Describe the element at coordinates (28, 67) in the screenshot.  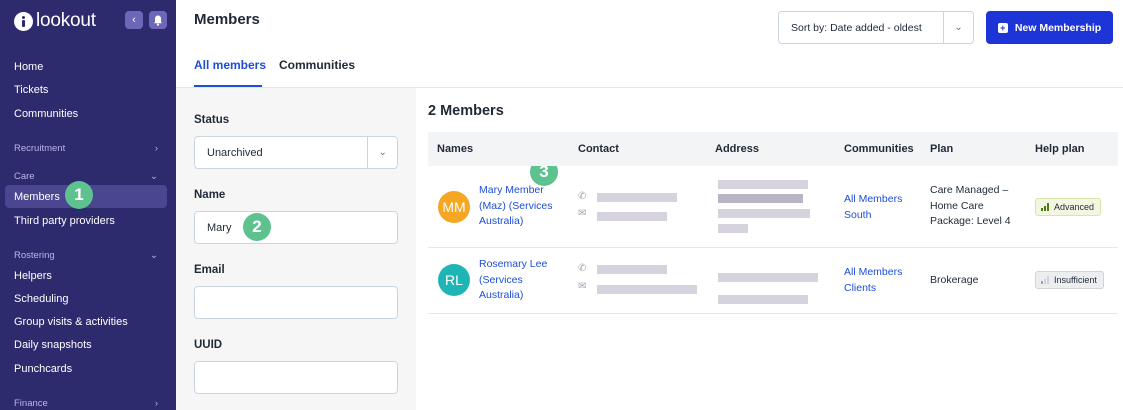
I see `sidebar-item-home: Home` at that location.